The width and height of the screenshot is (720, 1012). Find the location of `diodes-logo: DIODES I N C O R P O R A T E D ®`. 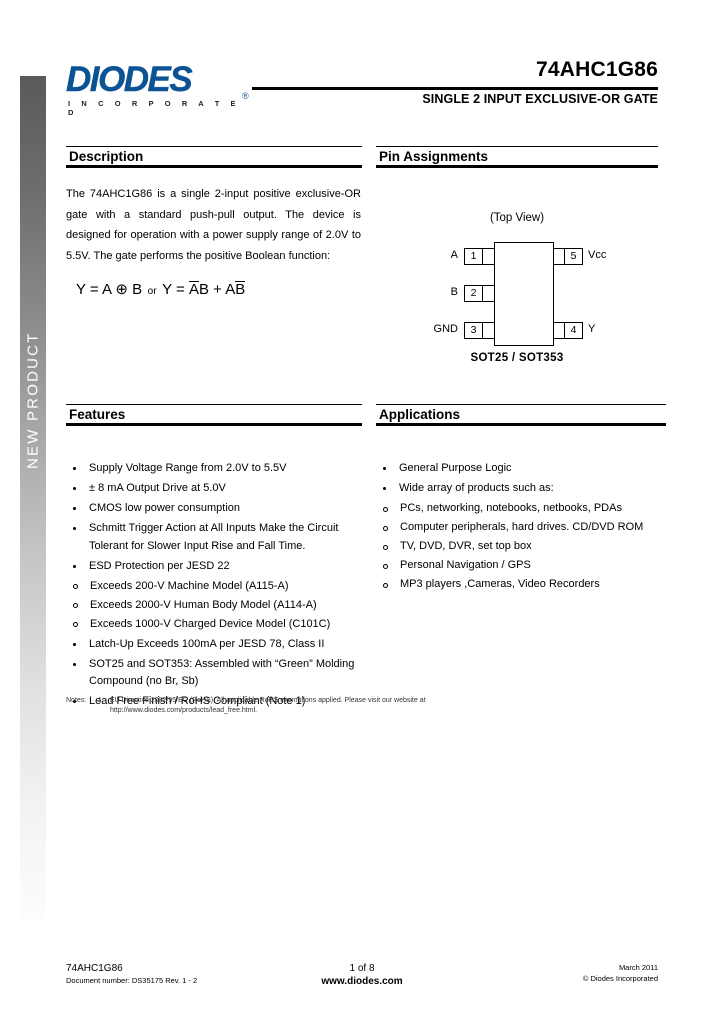

diodes-logo: DIODES I N C O R P O R A T E D ® is located at coordinates (158, 89).